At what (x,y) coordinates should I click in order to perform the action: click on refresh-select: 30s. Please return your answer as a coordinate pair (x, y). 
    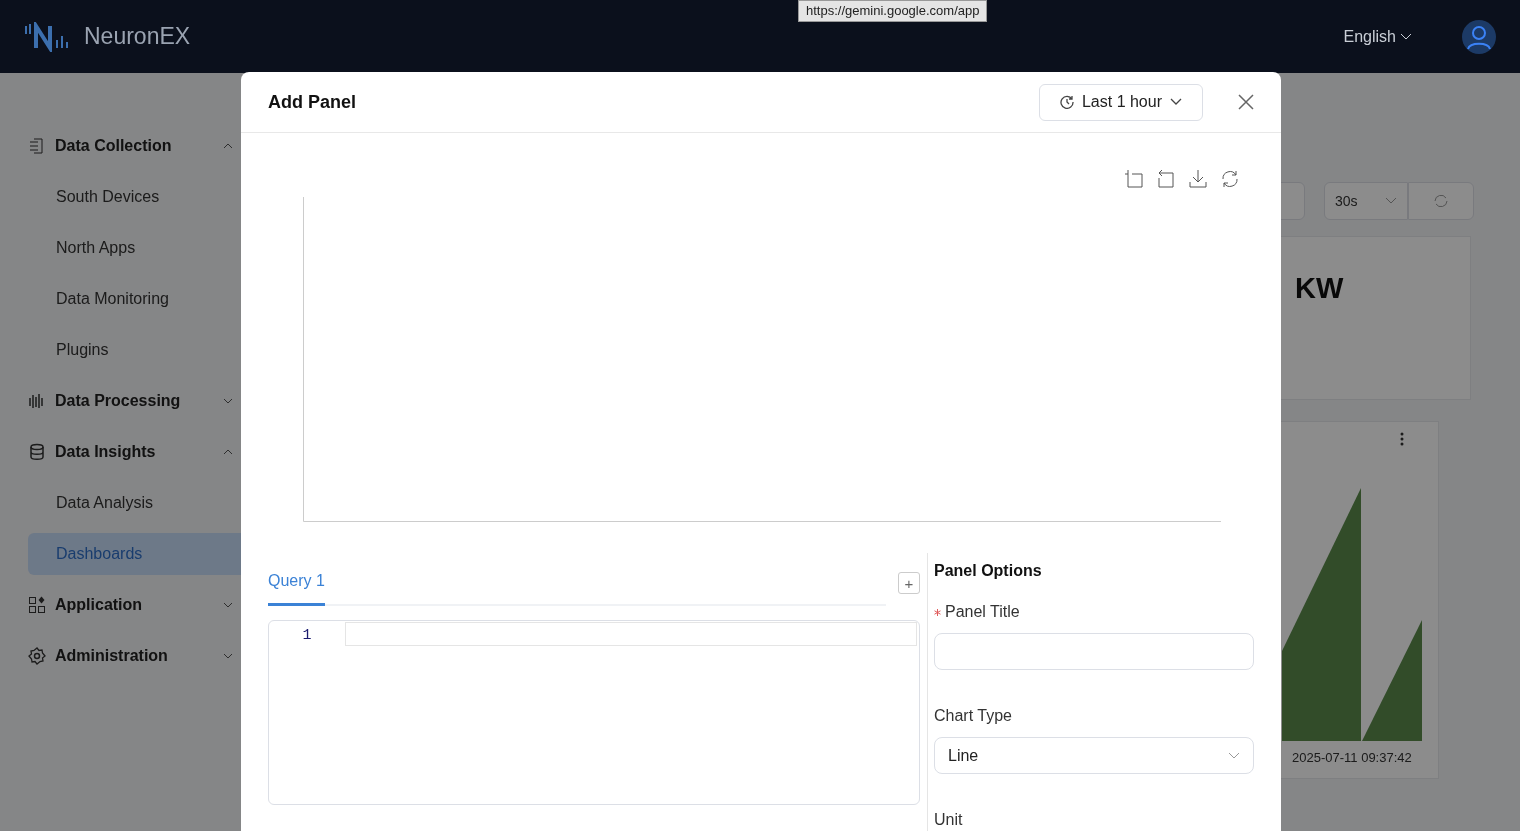
    Looking at the image, I should click on (1366, 201).